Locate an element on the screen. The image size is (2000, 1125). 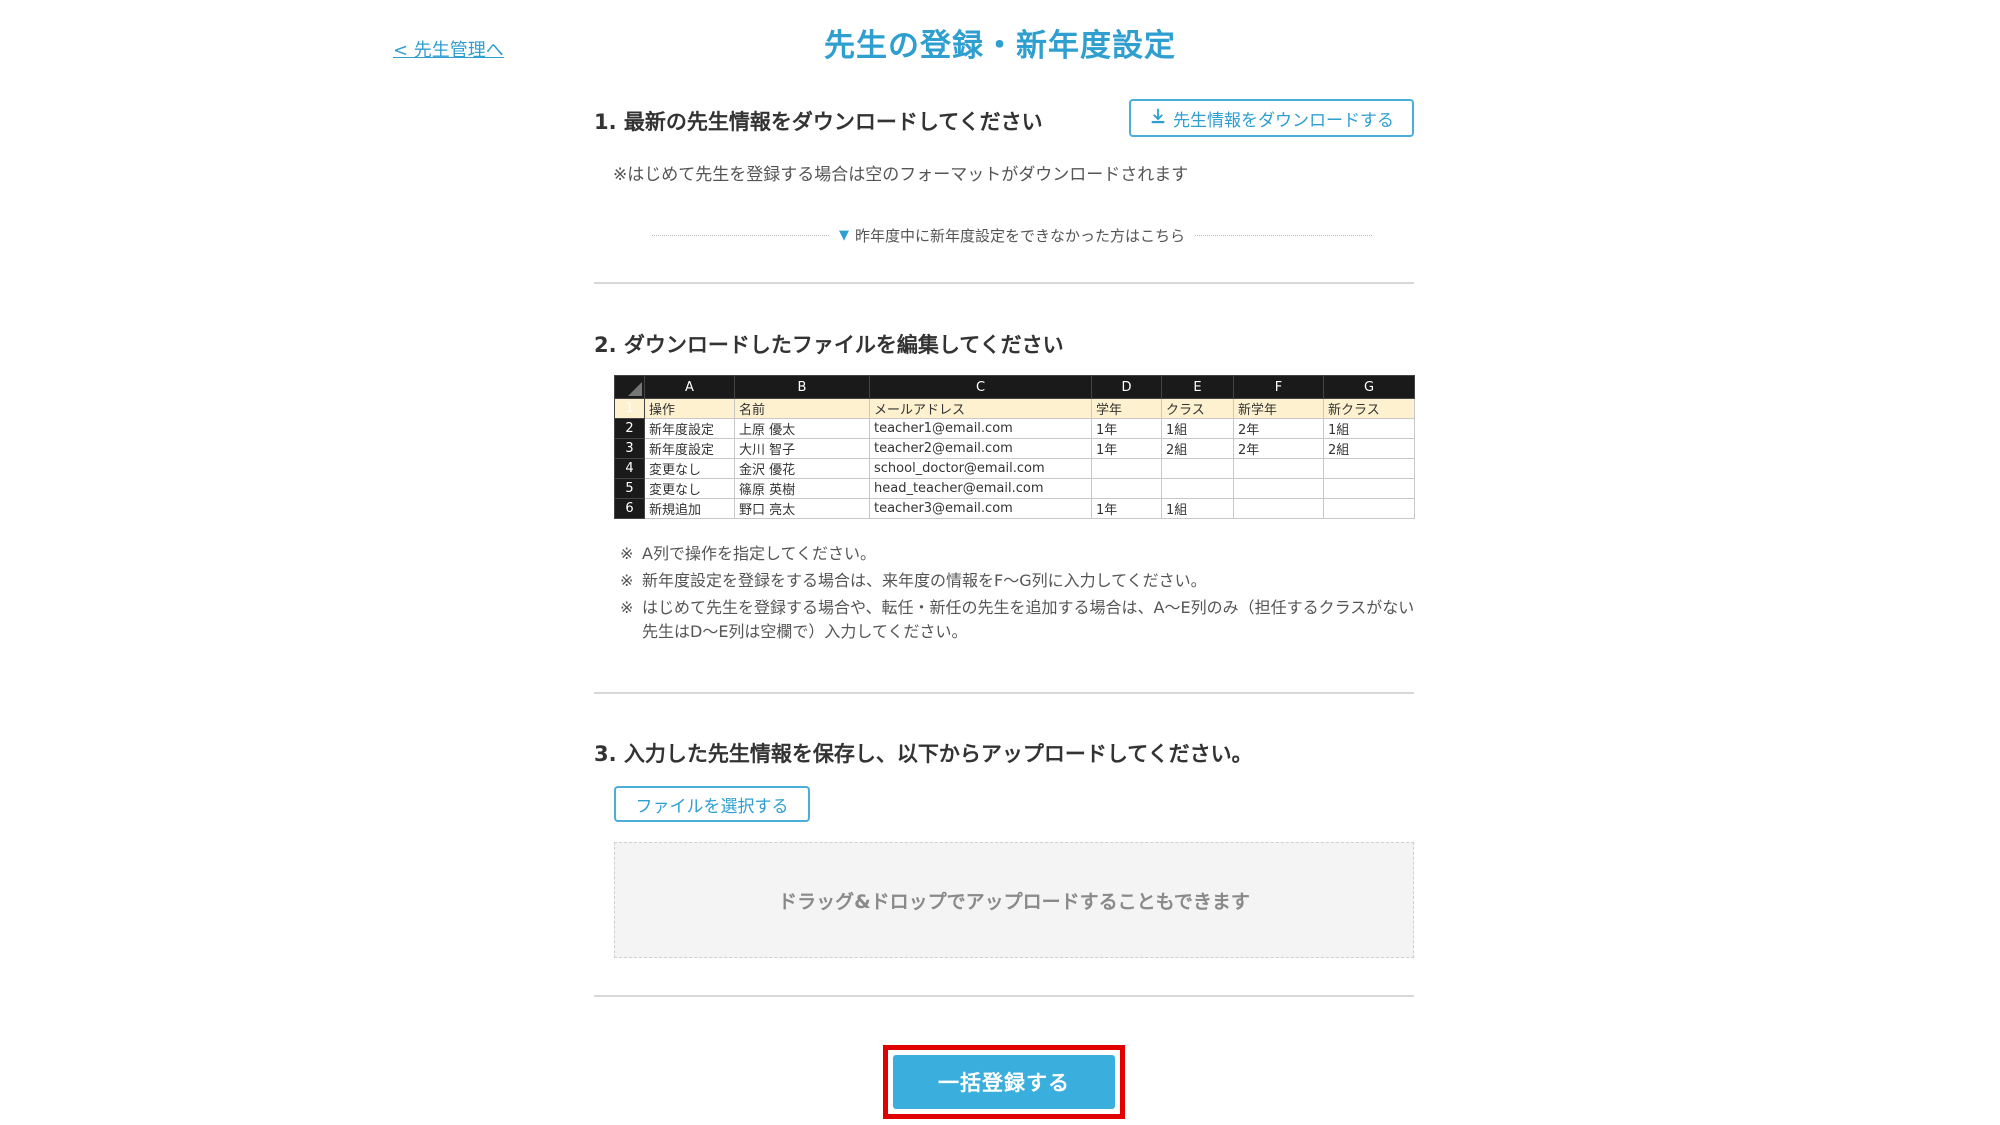
sheet-column-header: D is located at coordinates (1126, 387).